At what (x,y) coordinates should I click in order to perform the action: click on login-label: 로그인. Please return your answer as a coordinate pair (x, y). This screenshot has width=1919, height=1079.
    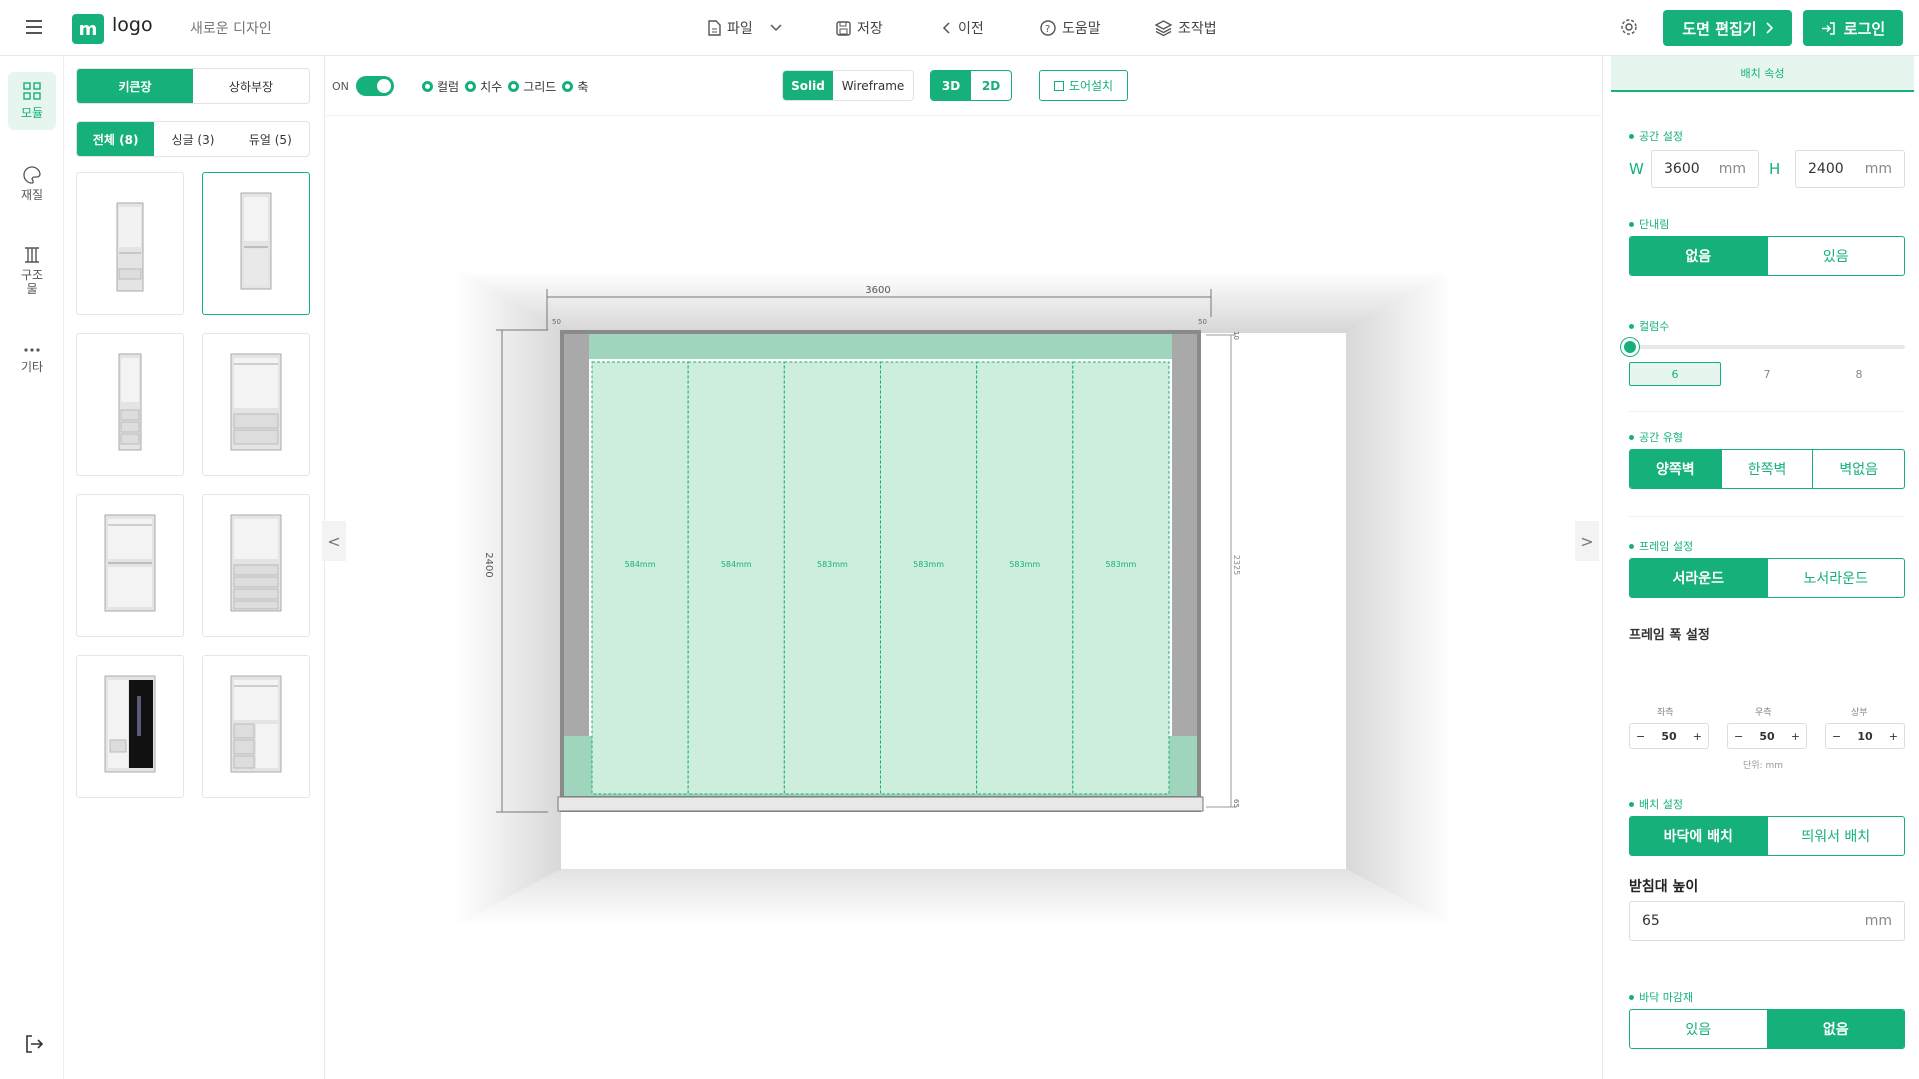
    Looking at the image, I should click on (1864, 28).